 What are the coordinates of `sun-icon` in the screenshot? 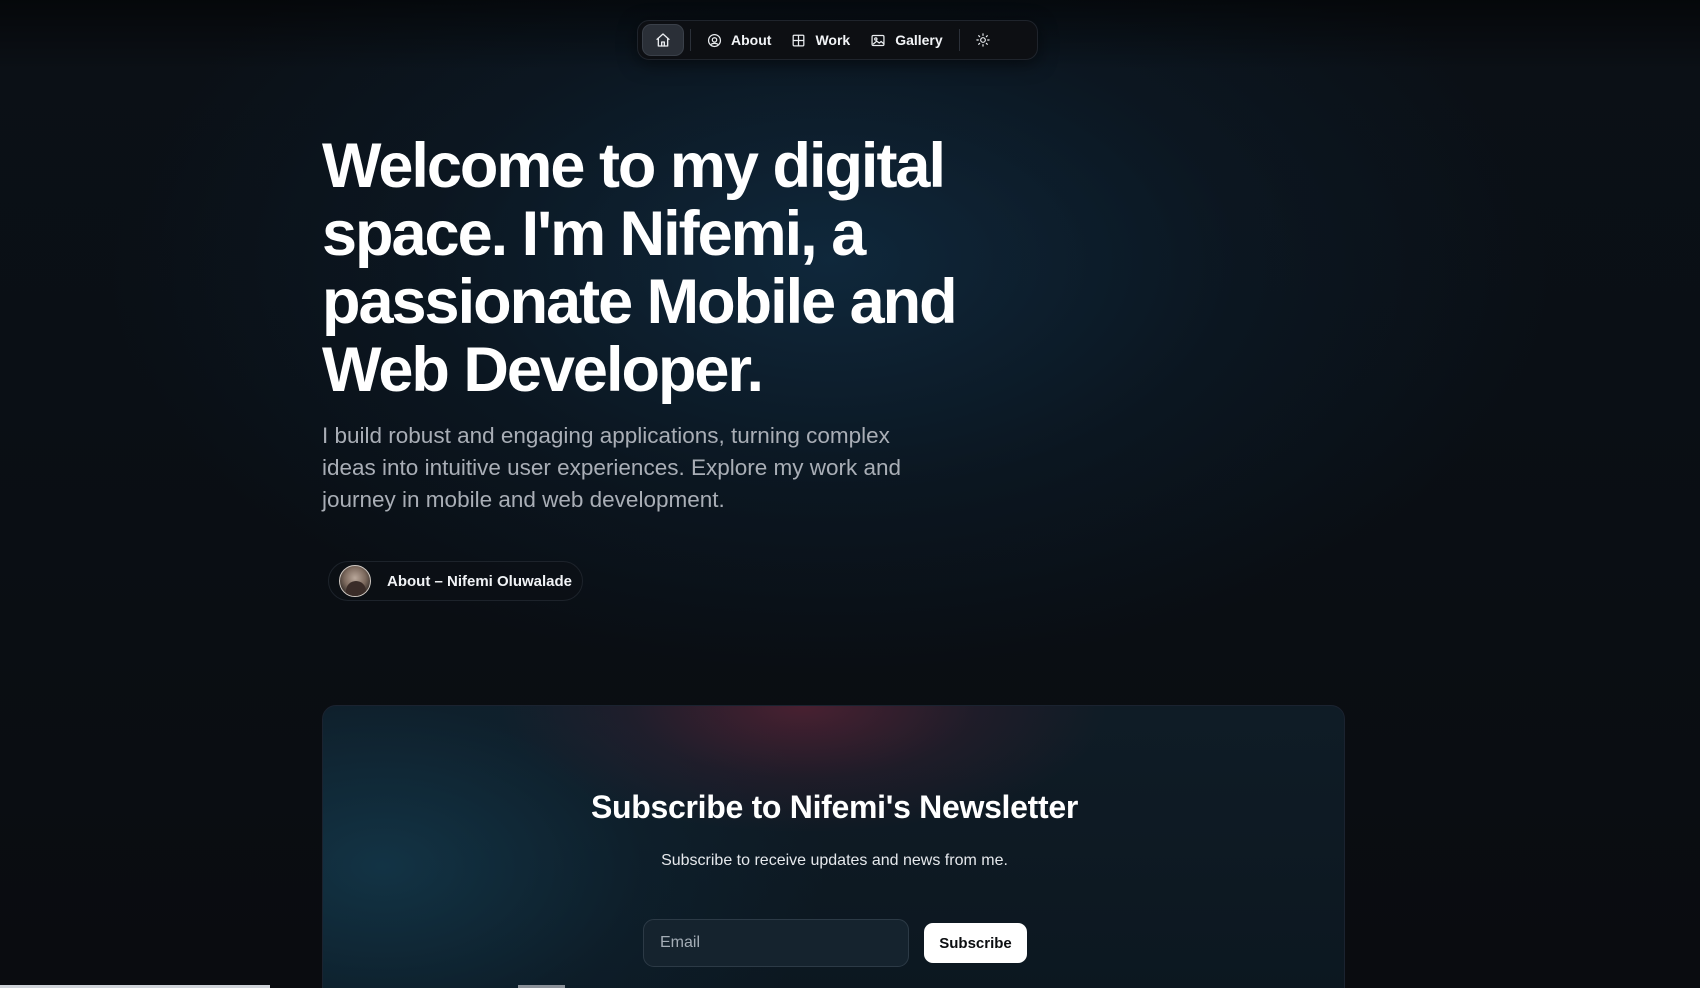 It's located at (982, 40).